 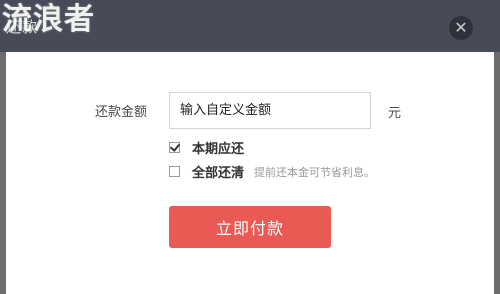 What do you see at coordinates (395, 113) in the screenshot?
I see `unit-label: 元` at bounding box center [395, 113].